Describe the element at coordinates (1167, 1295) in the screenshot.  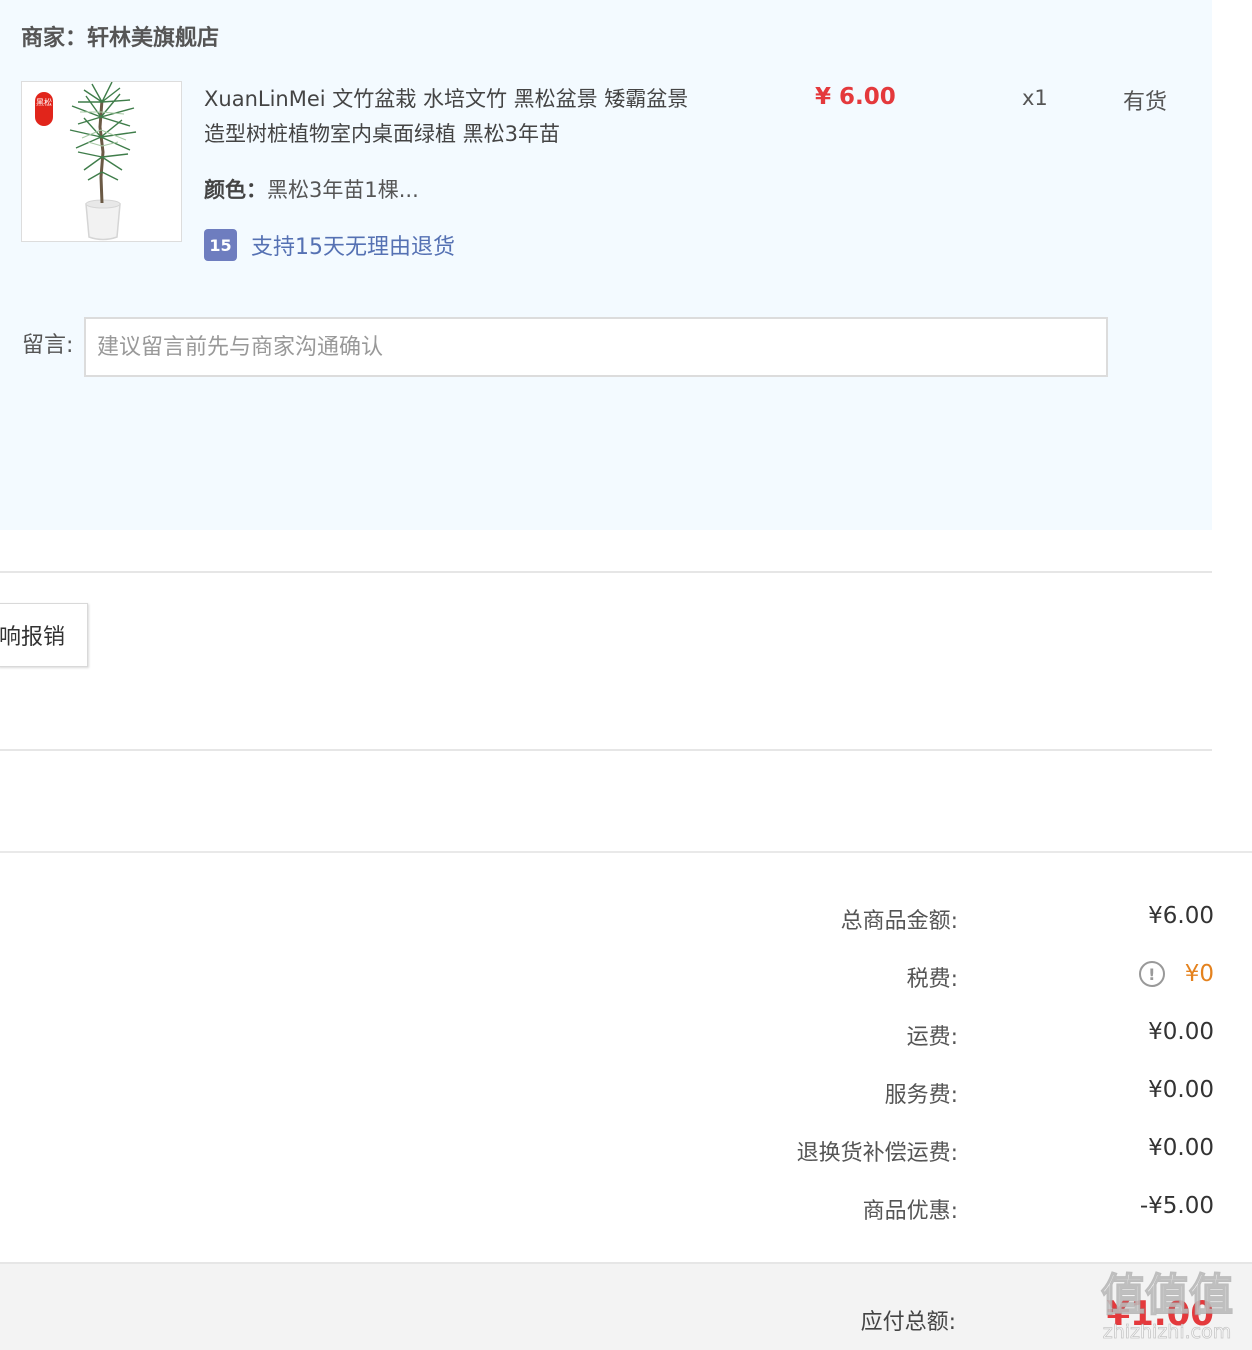
I see `watermark-main: 值值值` at that location.